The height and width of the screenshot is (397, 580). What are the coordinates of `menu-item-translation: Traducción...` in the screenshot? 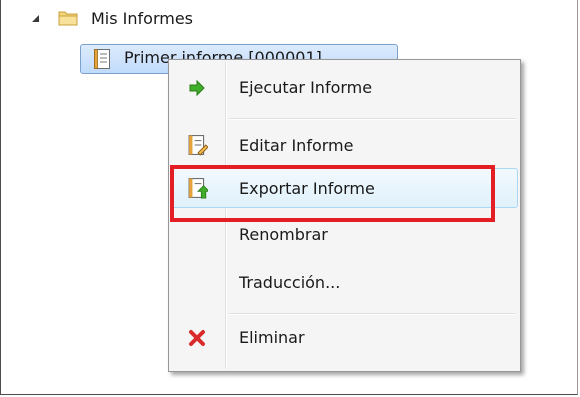 It's located at (344, 283).